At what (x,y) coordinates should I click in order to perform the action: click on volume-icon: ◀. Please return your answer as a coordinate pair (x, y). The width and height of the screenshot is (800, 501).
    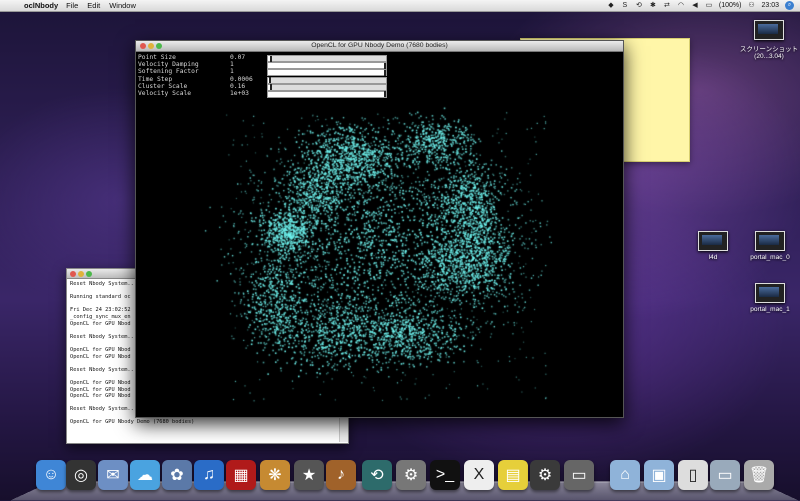
    Looking at the image, I should click on (695, 5).